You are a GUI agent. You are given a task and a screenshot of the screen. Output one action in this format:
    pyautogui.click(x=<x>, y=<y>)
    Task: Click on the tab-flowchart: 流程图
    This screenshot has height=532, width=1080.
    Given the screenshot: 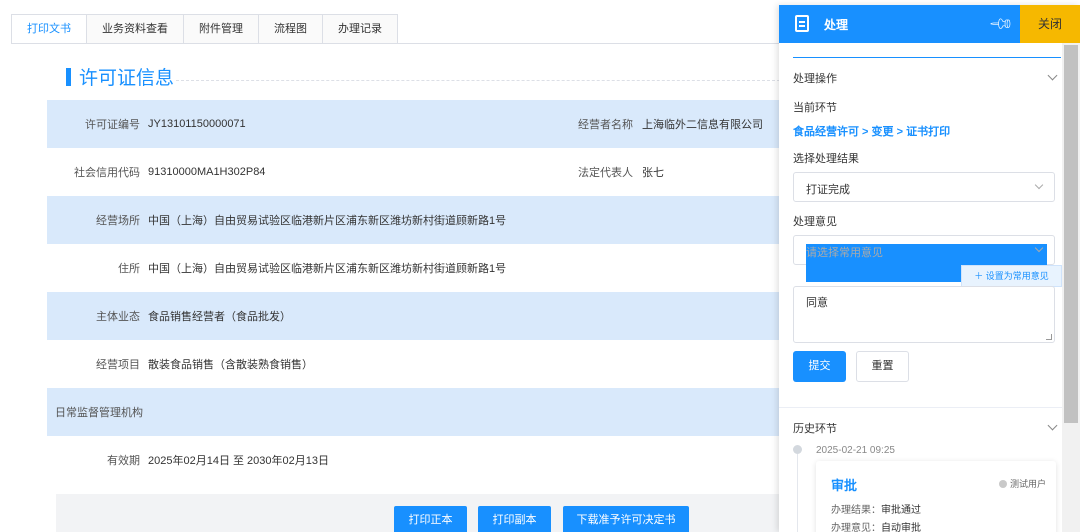 What is the action you would take?
    pyautogui.click(x=291, y=29)
    